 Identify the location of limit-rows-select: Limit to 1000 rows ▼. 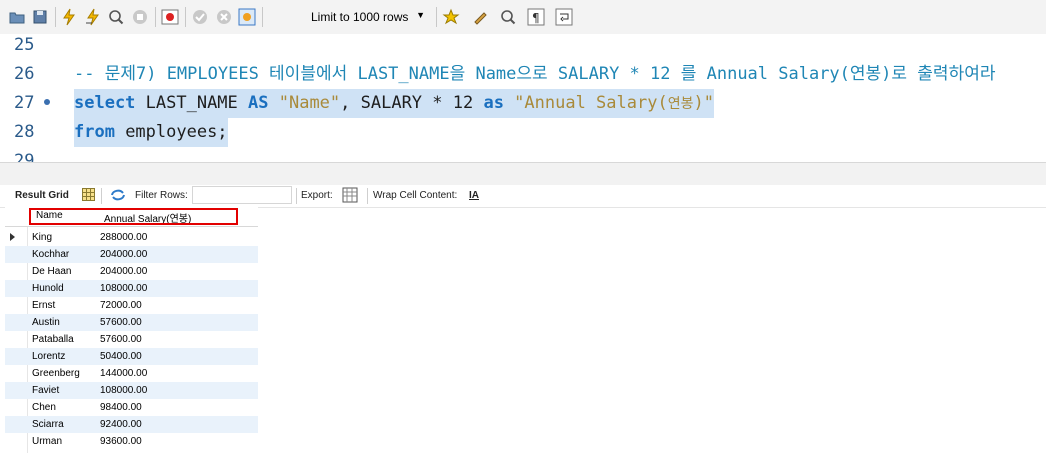
(367, 17).